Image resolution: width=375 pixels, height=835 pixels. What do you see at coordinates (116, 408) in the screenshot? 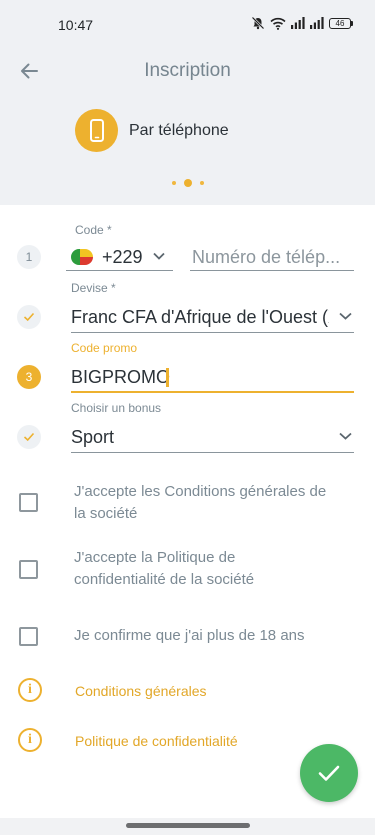
I see `bonus-label: Choisir un bonus` at bounding box center [116, 408].